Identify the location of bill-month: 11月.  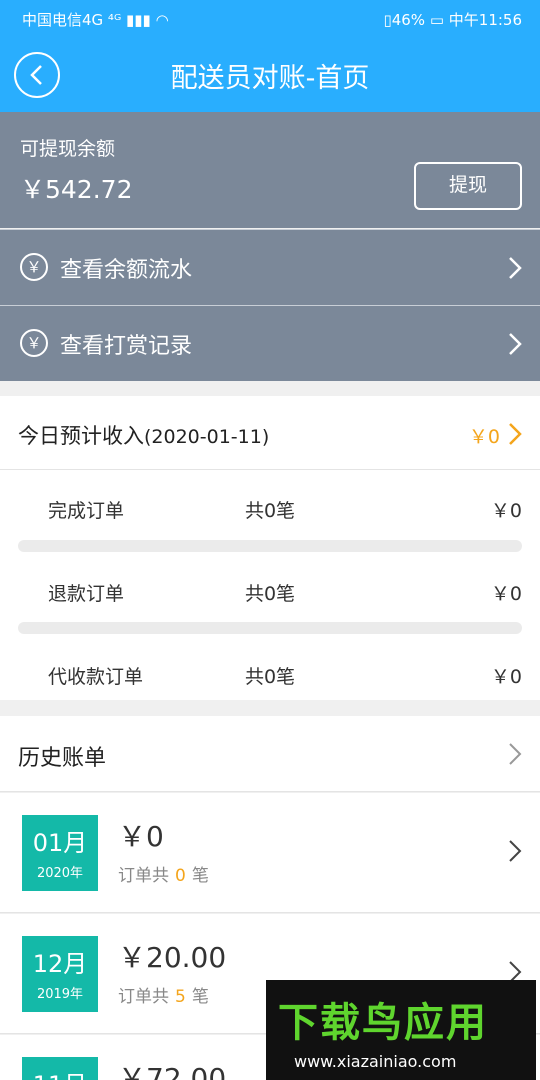
(60, 1072).